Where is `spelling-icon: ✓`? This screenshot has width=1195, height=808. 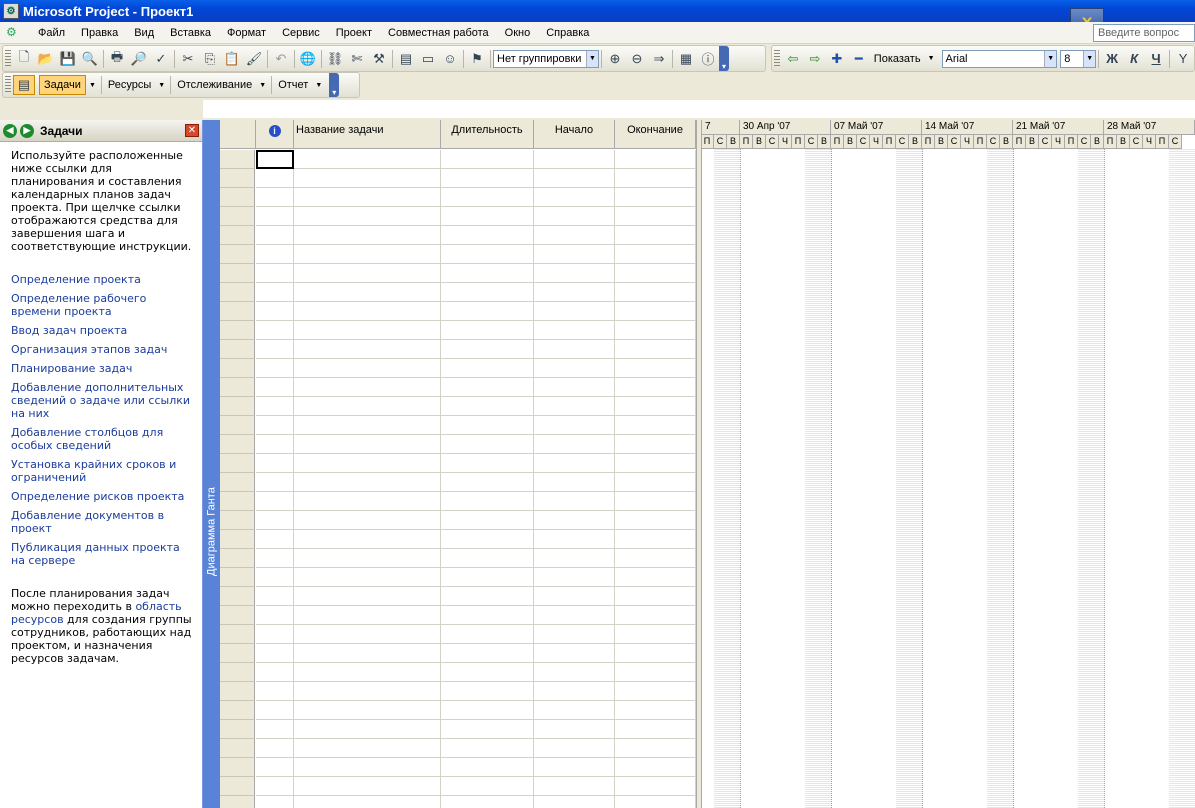 spelling-icon: ✓ is located at coordinates (161, 59).